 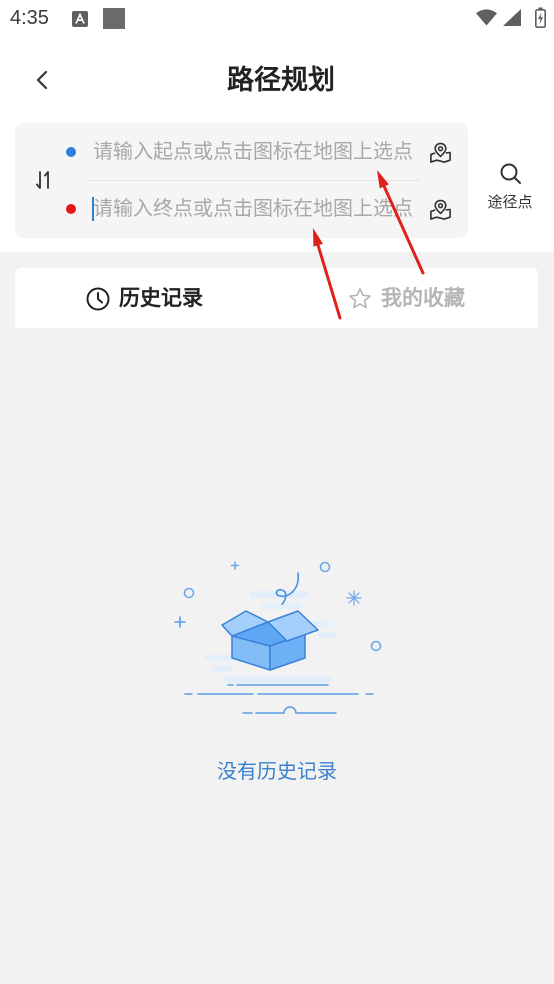 I want to click on swap-button, so click(x=44, y=180).